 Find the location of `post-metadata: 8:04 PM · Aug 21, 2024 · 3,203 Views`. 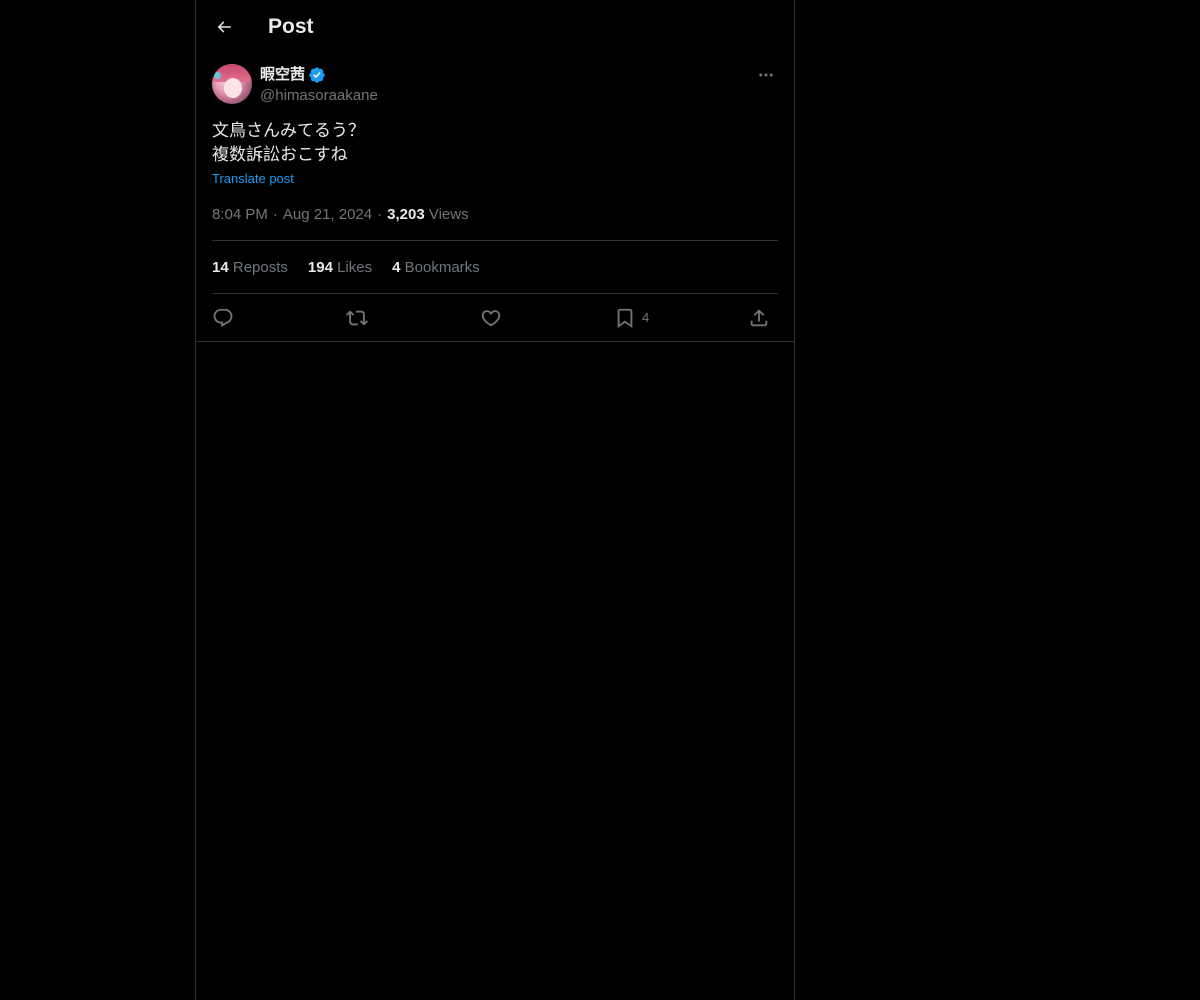

post-metadata: 8:04 PM · Aug 21, 2024 · 3,203 Views is located at coordinates (340, 215).